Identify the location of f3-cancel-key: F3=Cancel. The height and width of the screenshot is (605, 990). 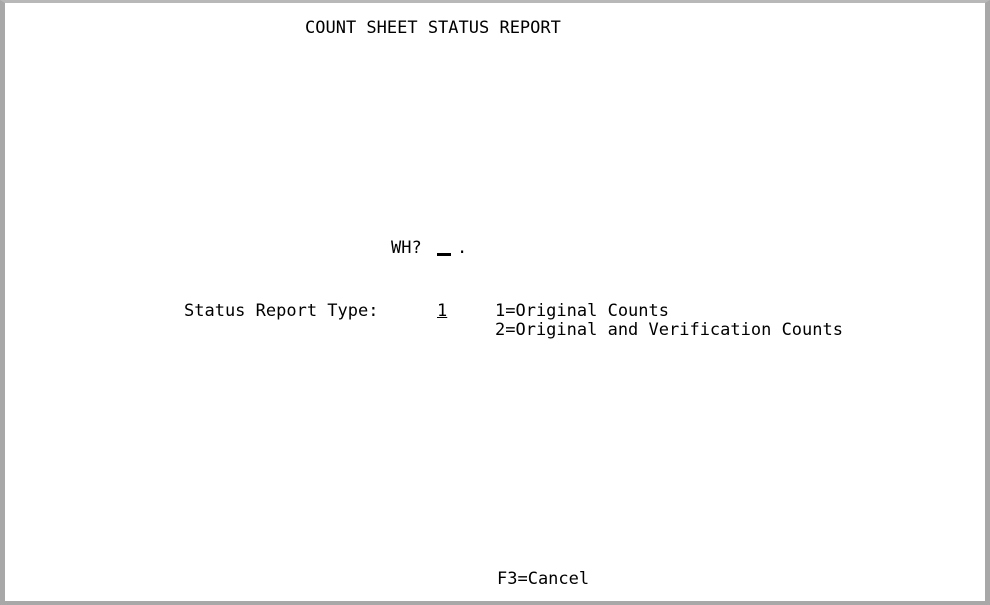
(543, 579).